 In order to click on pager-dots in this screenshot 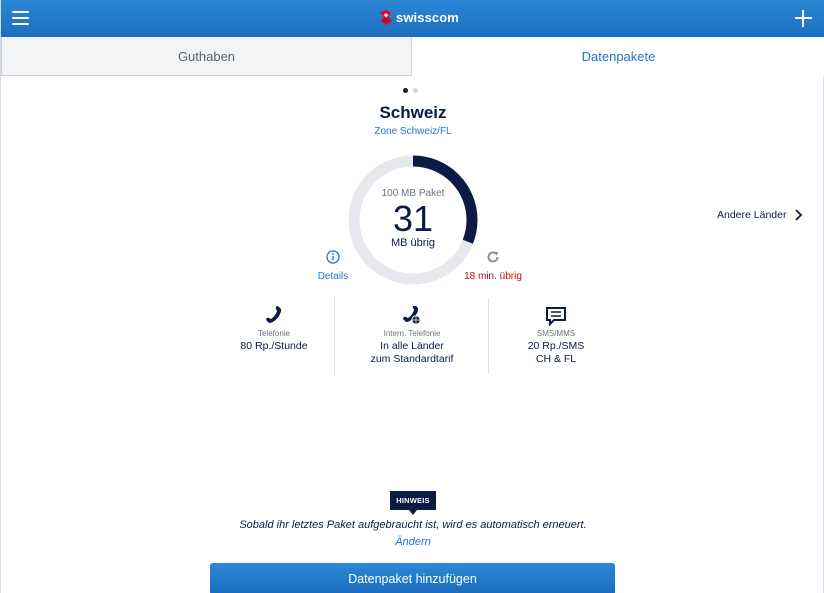, I will do `click(410, 90)`.